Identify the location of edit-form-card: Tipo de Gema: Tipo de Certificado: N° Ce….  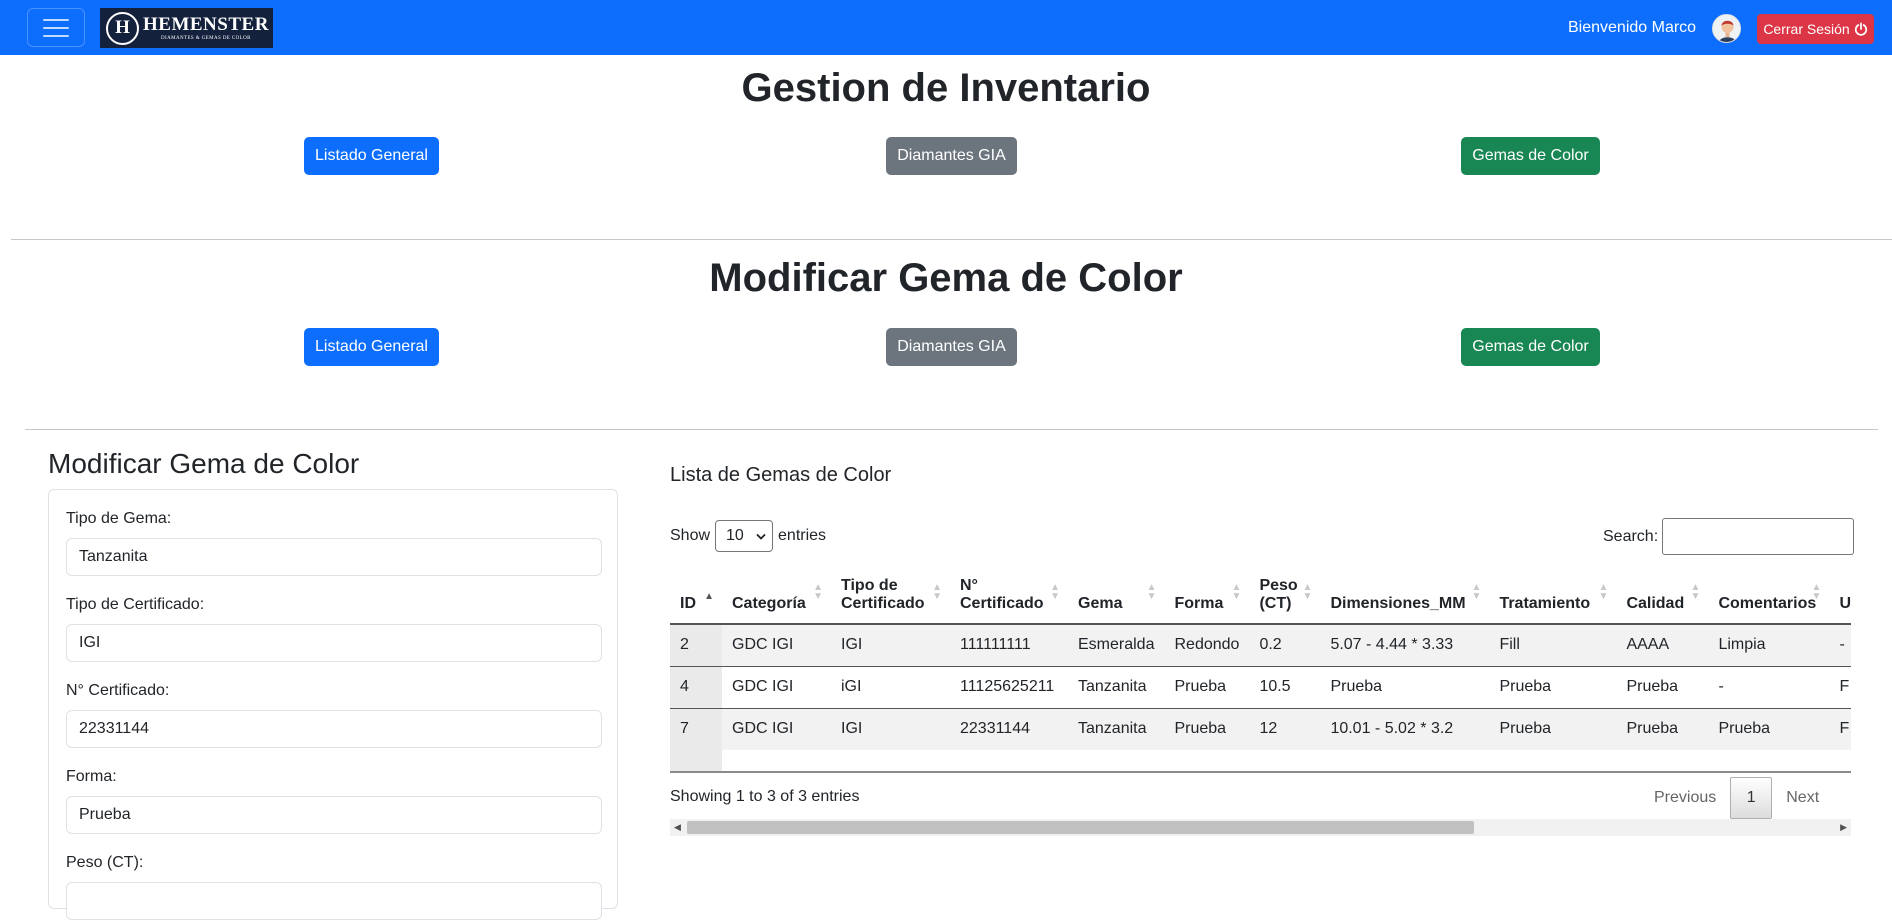
(333, 704).